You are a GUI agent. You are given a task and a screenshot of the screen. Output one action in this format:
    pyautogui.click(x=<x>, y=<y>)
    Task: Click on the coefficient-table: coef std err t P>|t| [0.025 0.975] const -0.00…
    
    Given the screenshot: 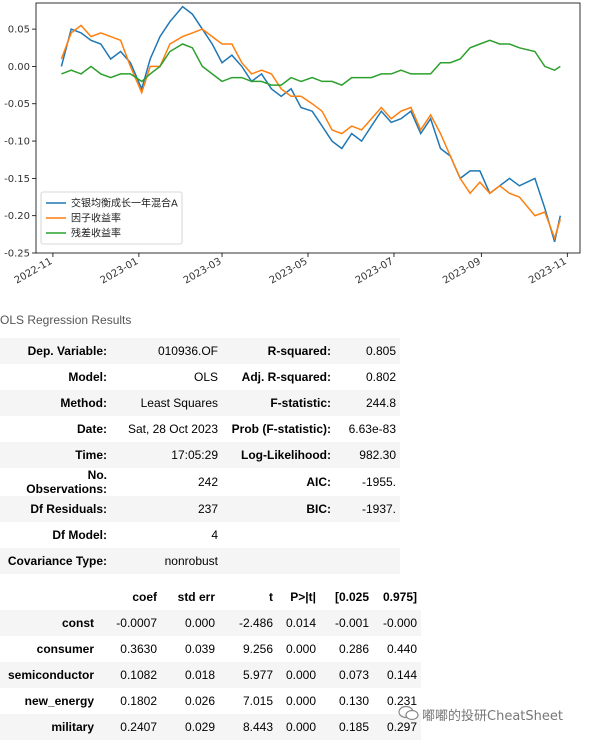 What is the action you would take?
    pyautogui.click(x=210, y=662)
    